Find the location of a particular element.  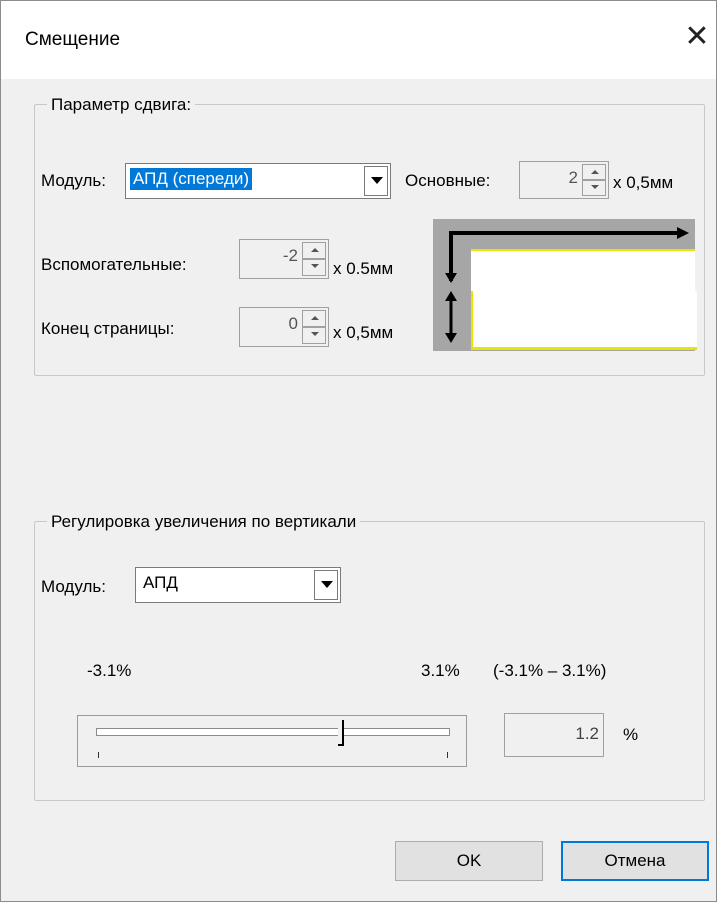

shift-preview-diagram is located at coordinates (565, 285).